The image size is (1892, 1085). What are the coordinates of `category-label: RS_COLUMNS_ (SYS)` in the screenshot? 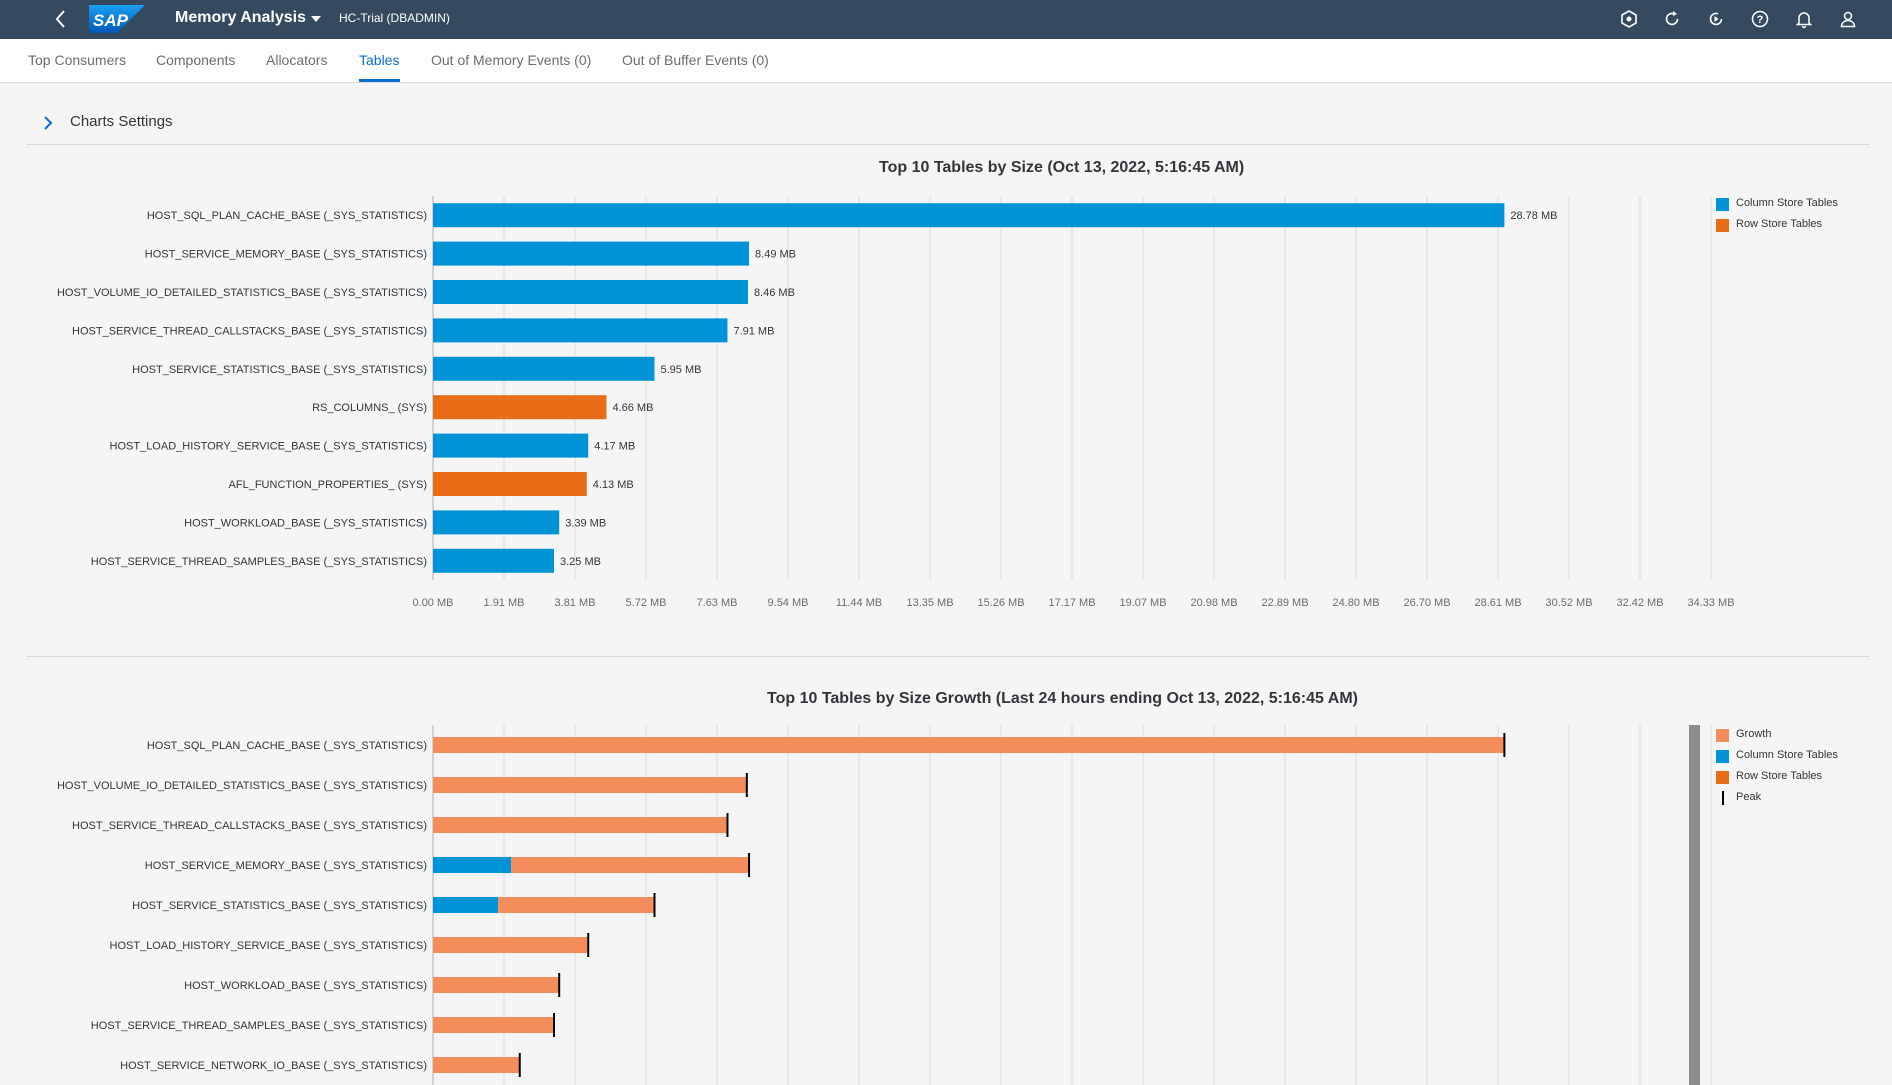 It's located at (369, 408).